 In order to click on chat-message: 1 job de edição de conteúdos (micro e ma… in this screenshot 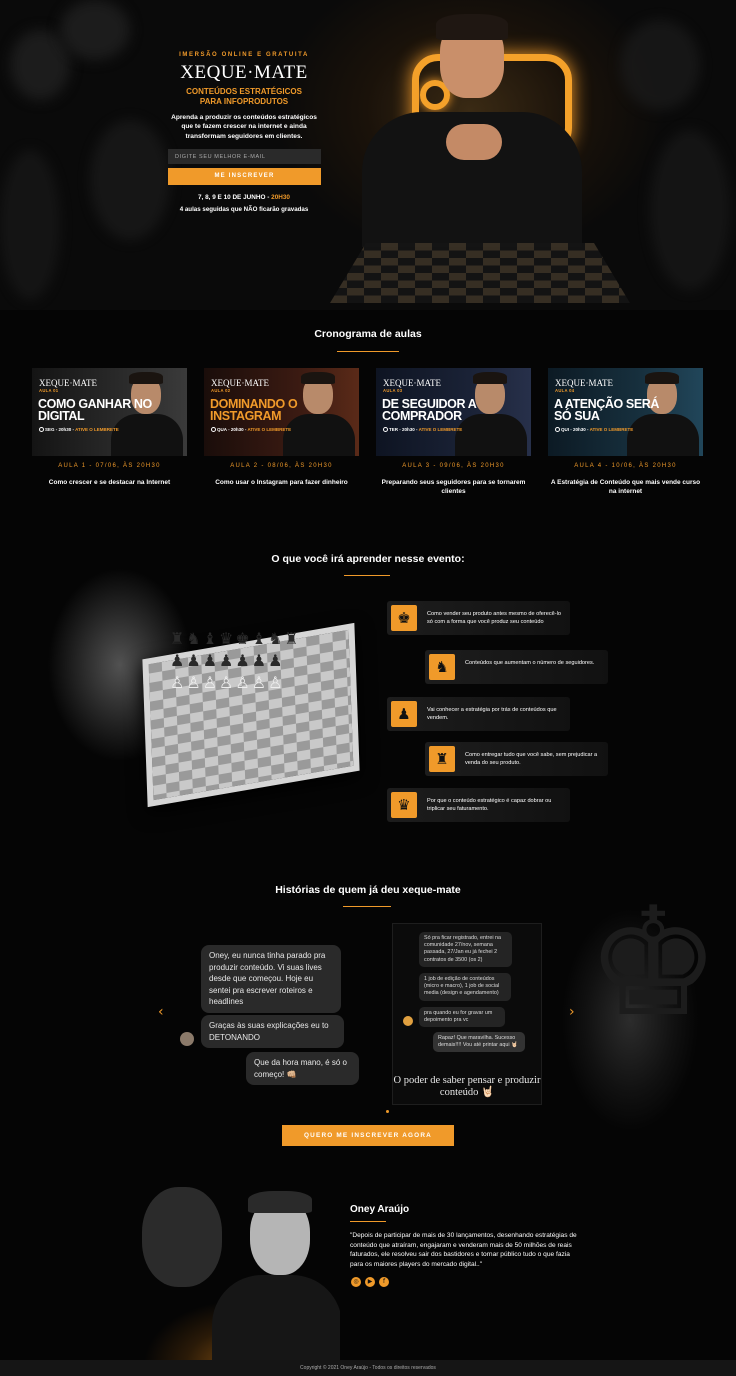, I will do `click(465, 987)`.